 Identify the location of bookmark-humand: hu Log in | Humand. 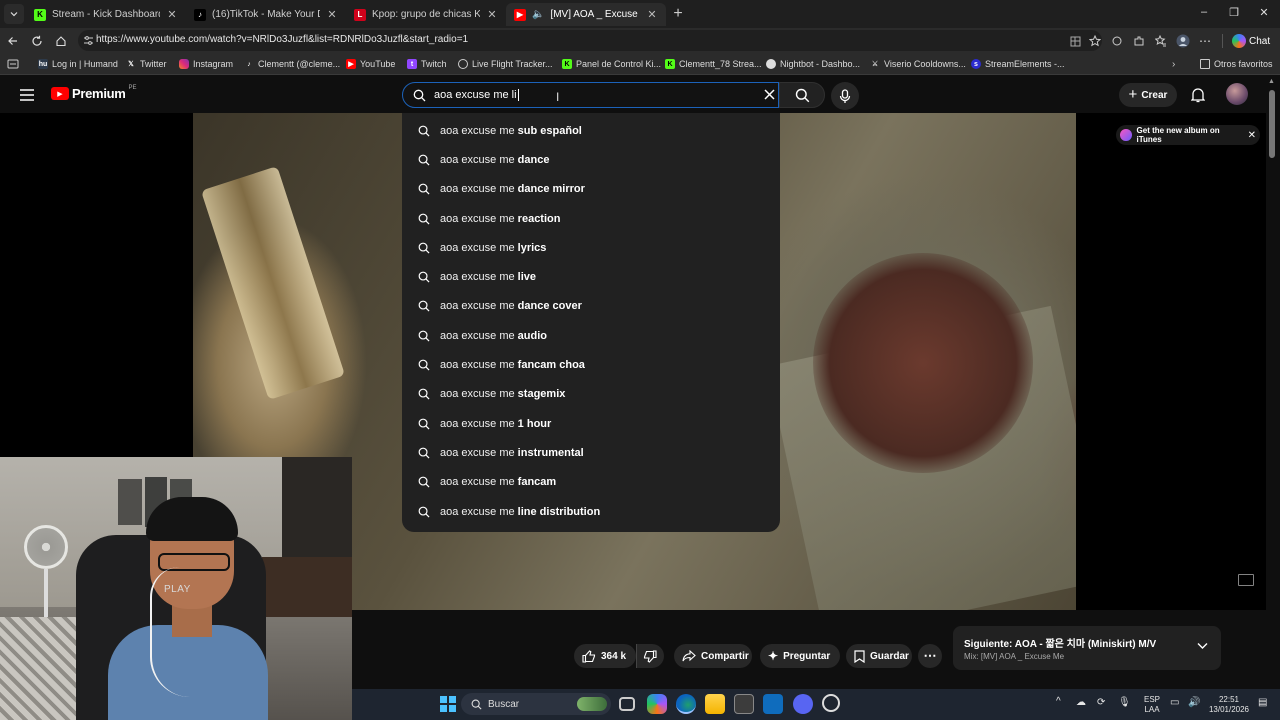
(78, 64).